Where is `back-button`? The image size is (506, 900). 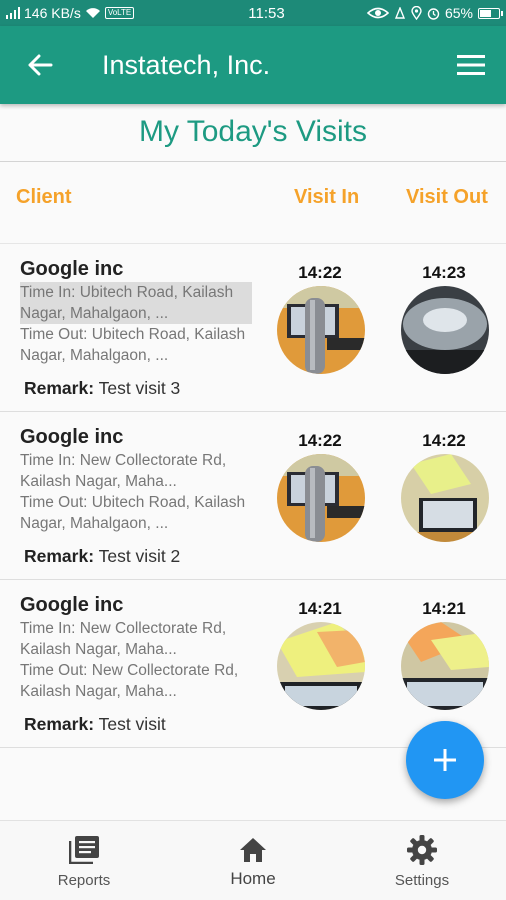
back-button is located at coordinates (40, 65).